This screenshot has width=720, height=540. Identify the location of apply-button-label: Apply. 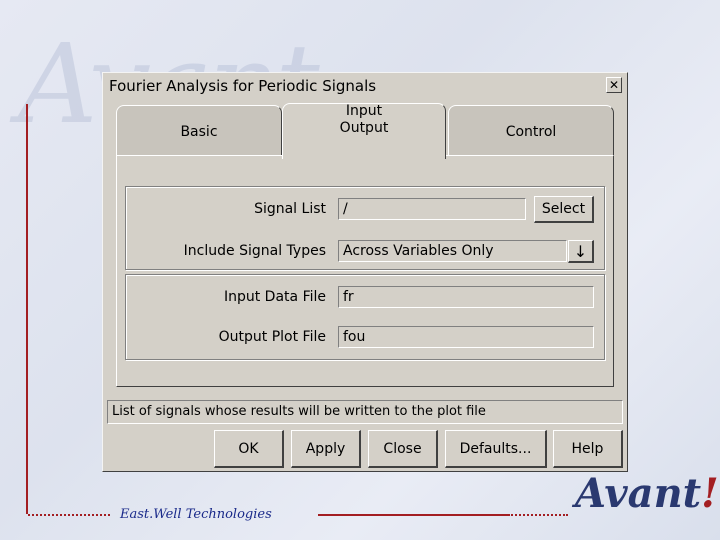
(325, 448).